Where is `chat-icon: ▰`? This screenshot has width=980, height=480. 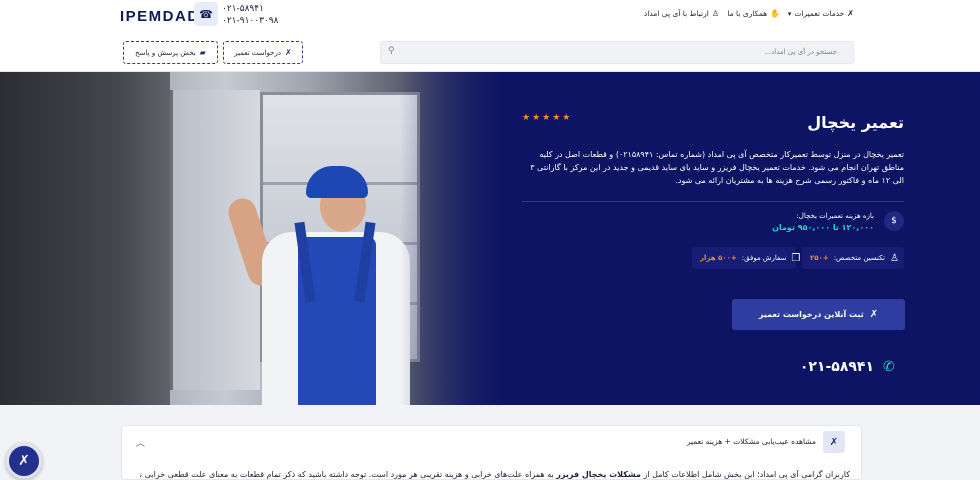 chat-icon: ▰ is located at coordinates (202, 52).